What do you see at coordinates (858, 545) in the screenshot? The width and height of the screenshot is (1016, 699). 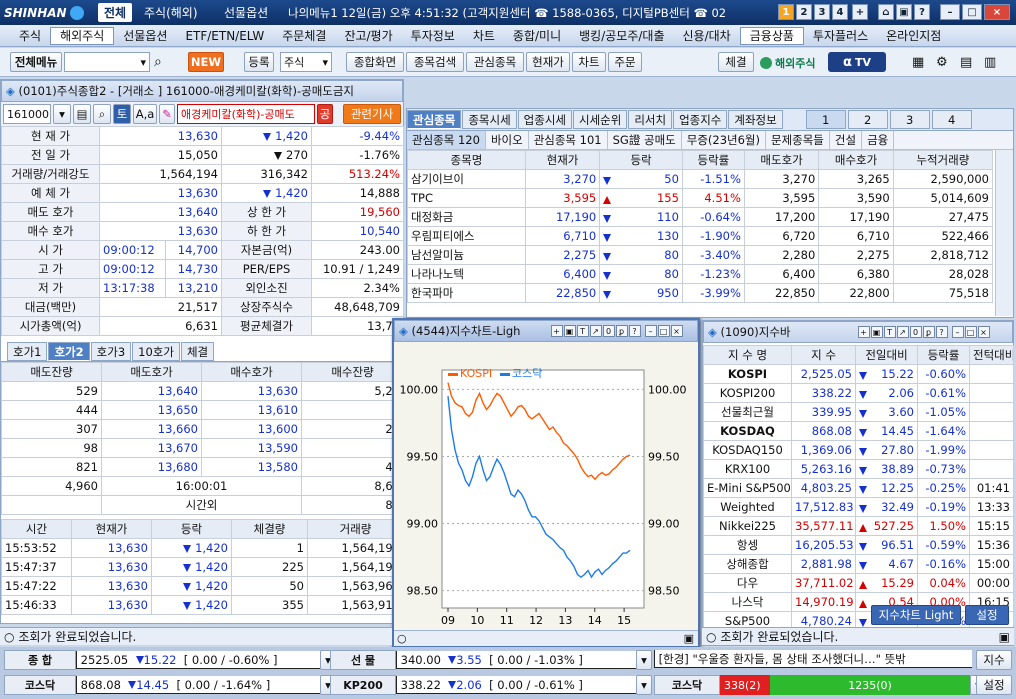 I see `table-row: 항셍 16,205.53 96.51 -0.59% 15:36` at bounding box center [858, 545].